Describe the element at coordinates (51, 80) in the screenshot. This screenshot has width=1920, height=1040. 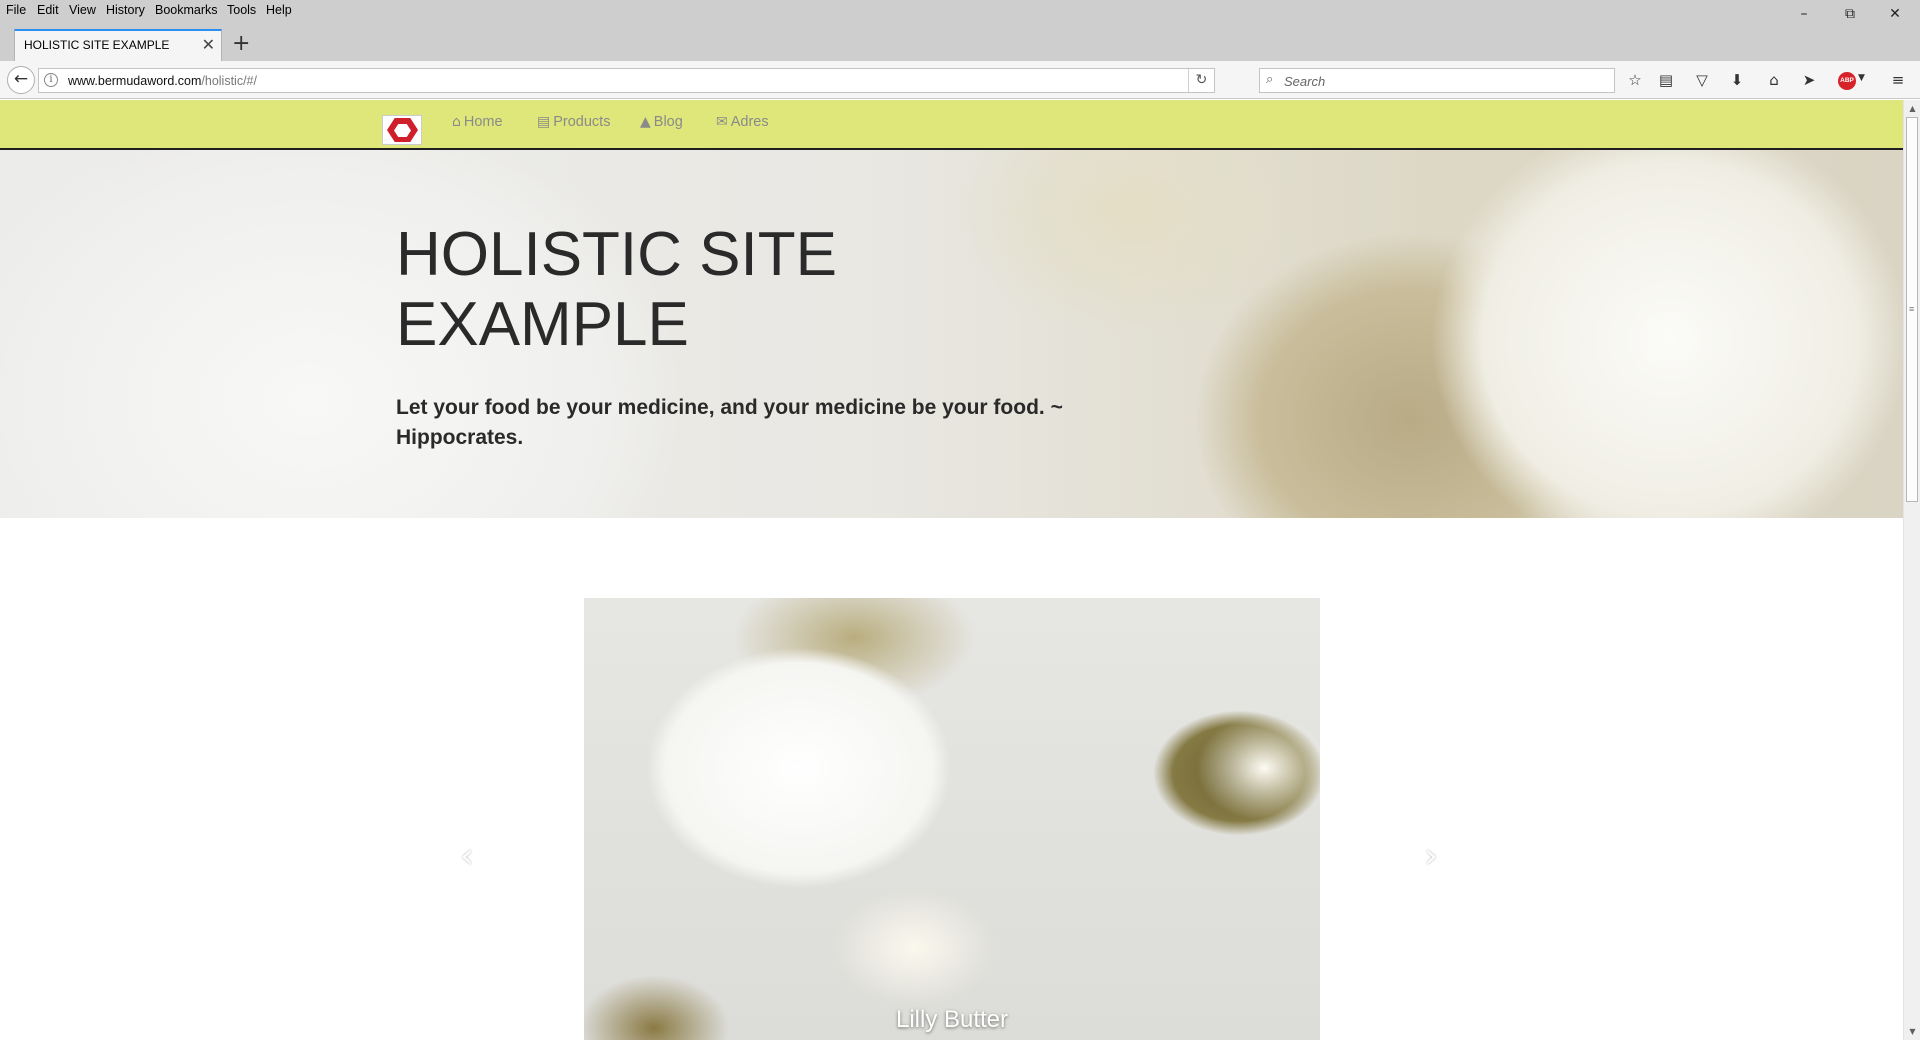
I see `site-info-icon: i` at that location.